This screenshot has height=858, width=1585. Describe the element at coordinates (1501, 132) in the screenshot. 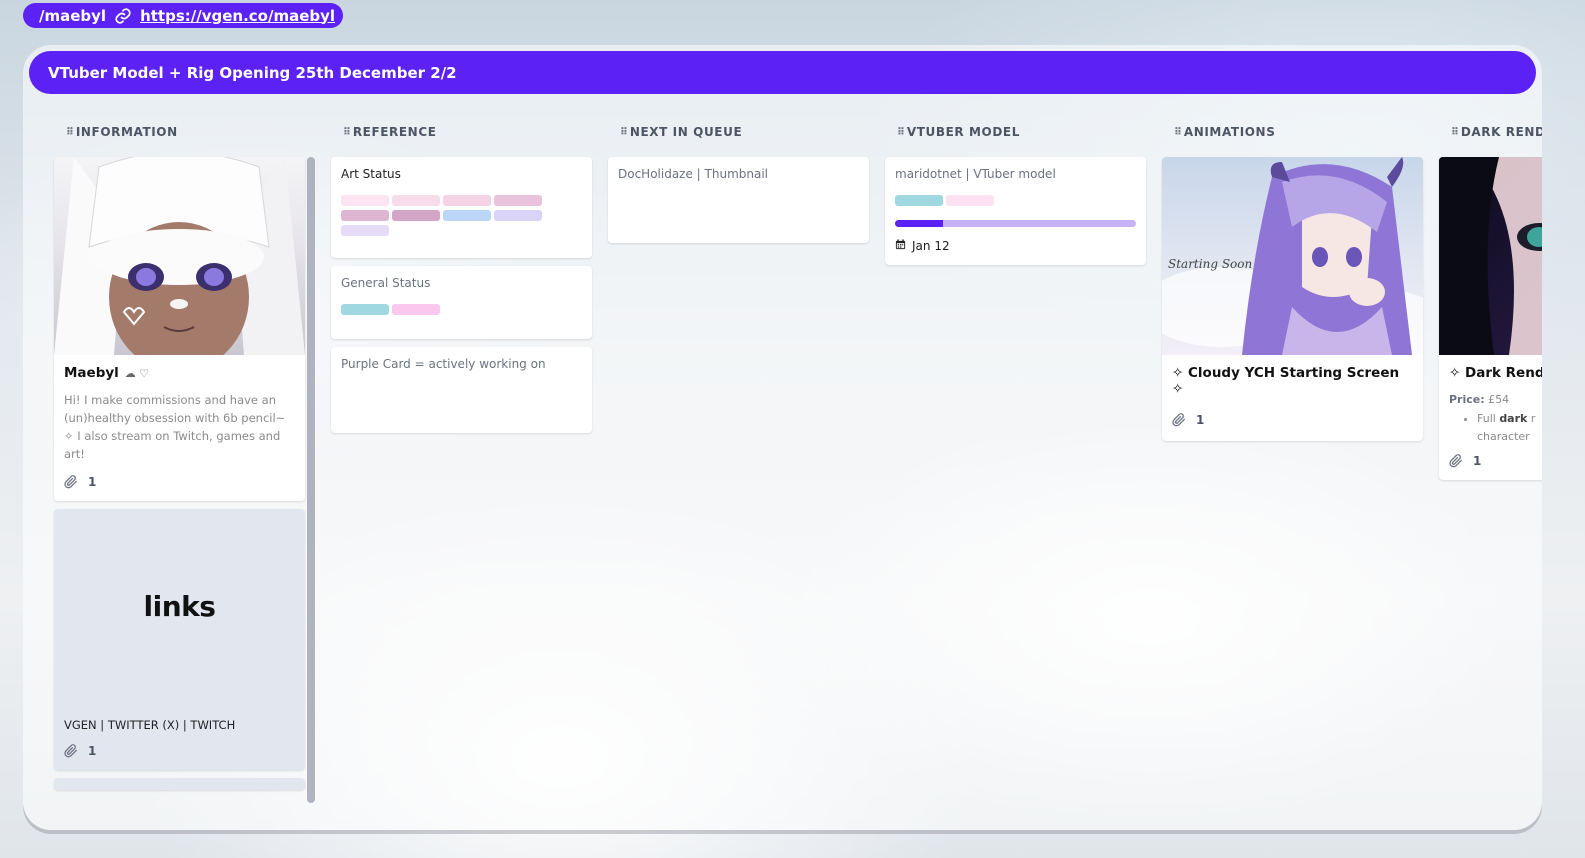

I see `column-title: DARK RENDER` at that location.